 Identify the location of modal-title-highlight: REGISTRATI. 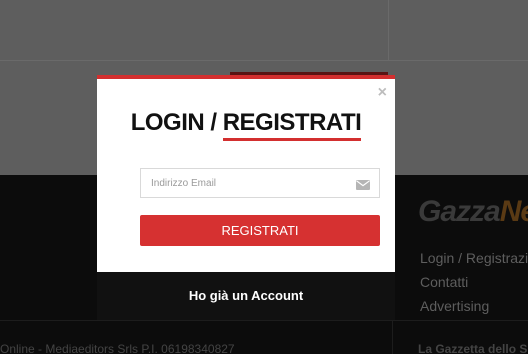
(292, 125).